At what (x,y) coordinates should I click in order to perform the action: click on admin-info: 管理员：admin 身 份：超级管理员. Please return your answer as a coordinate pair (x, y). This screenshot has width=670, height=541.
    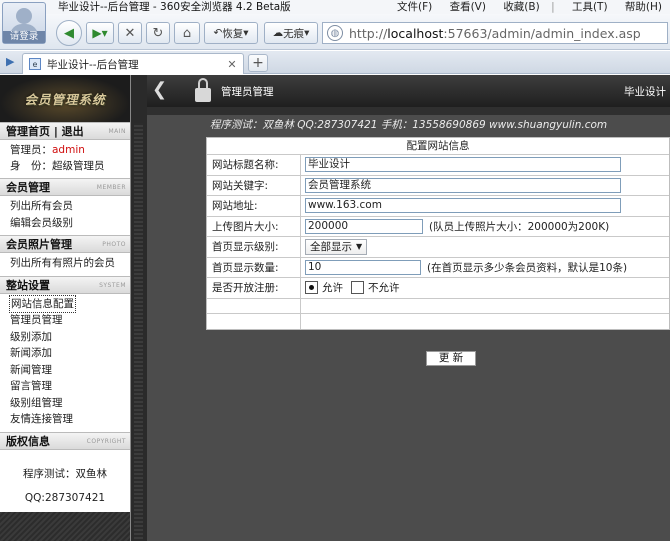
    Looking at the image, I should click on (65, 159).